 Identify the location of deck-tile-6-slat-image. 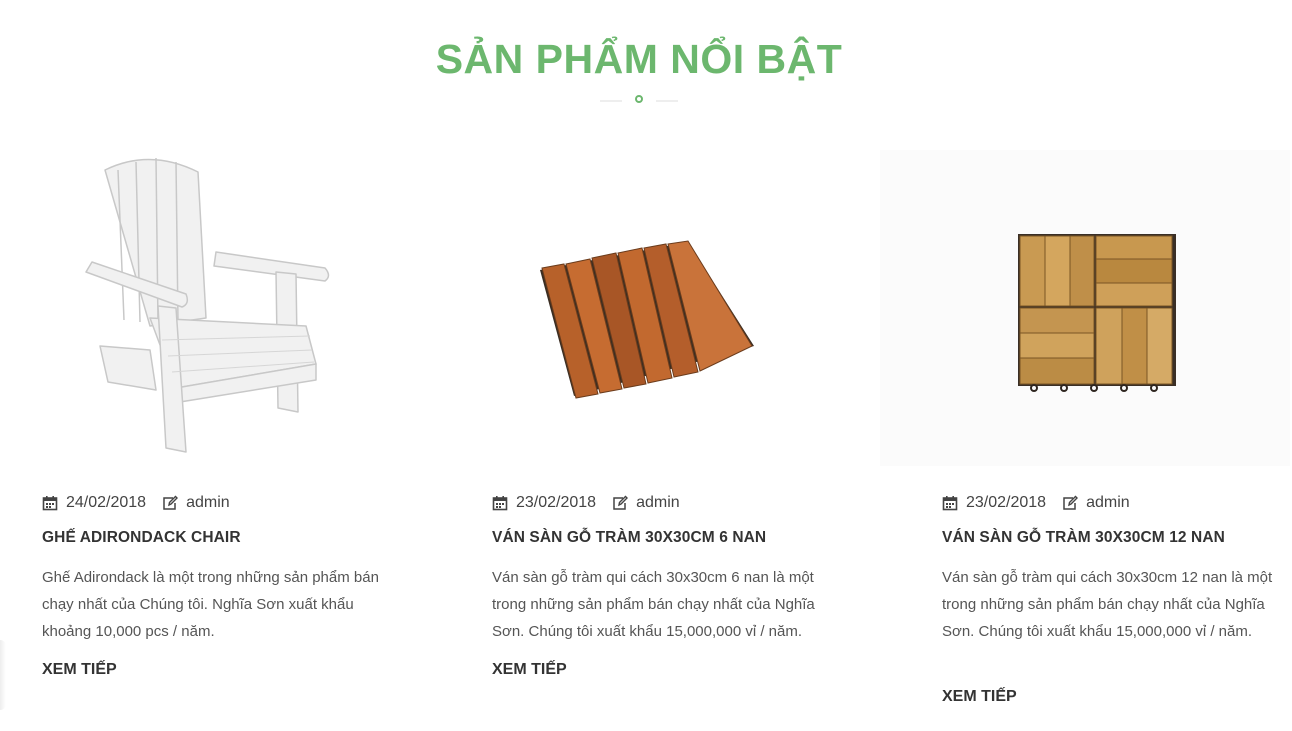
(647, 319).